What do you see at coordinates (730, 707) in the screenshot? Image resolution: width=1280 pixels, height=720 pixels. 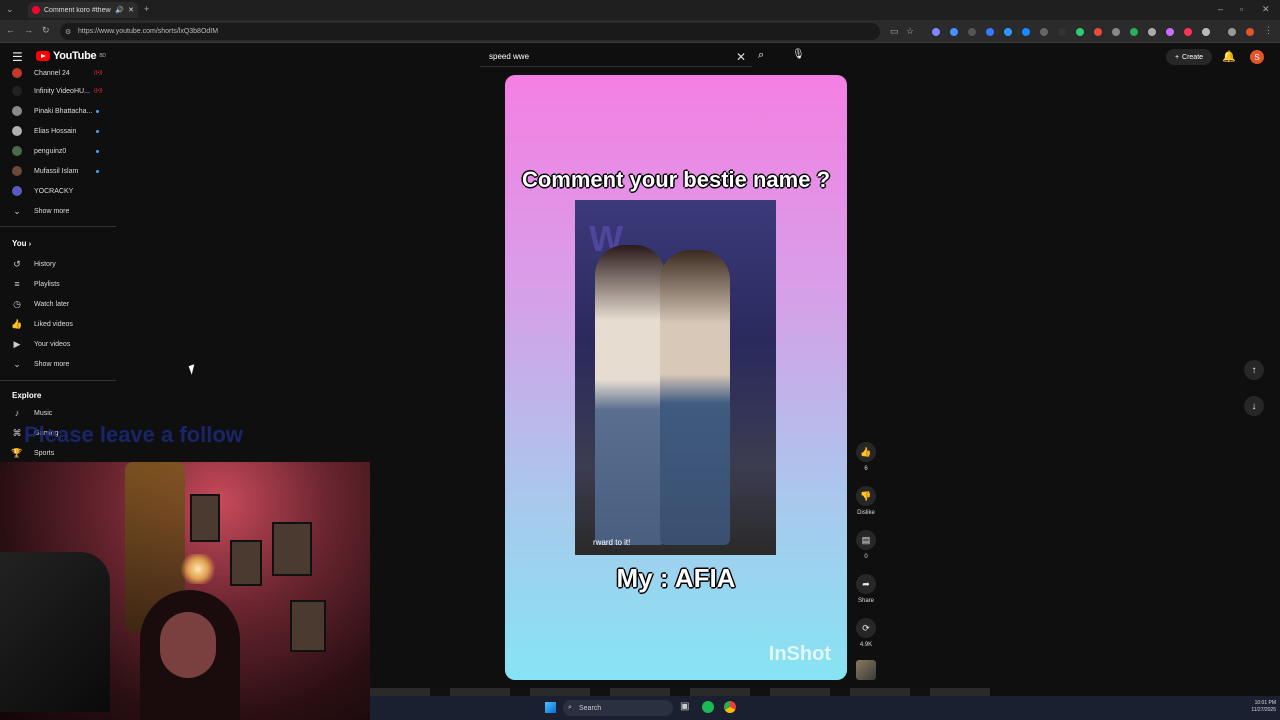 I see `chrome-icon` at bounding box center [730, 707].